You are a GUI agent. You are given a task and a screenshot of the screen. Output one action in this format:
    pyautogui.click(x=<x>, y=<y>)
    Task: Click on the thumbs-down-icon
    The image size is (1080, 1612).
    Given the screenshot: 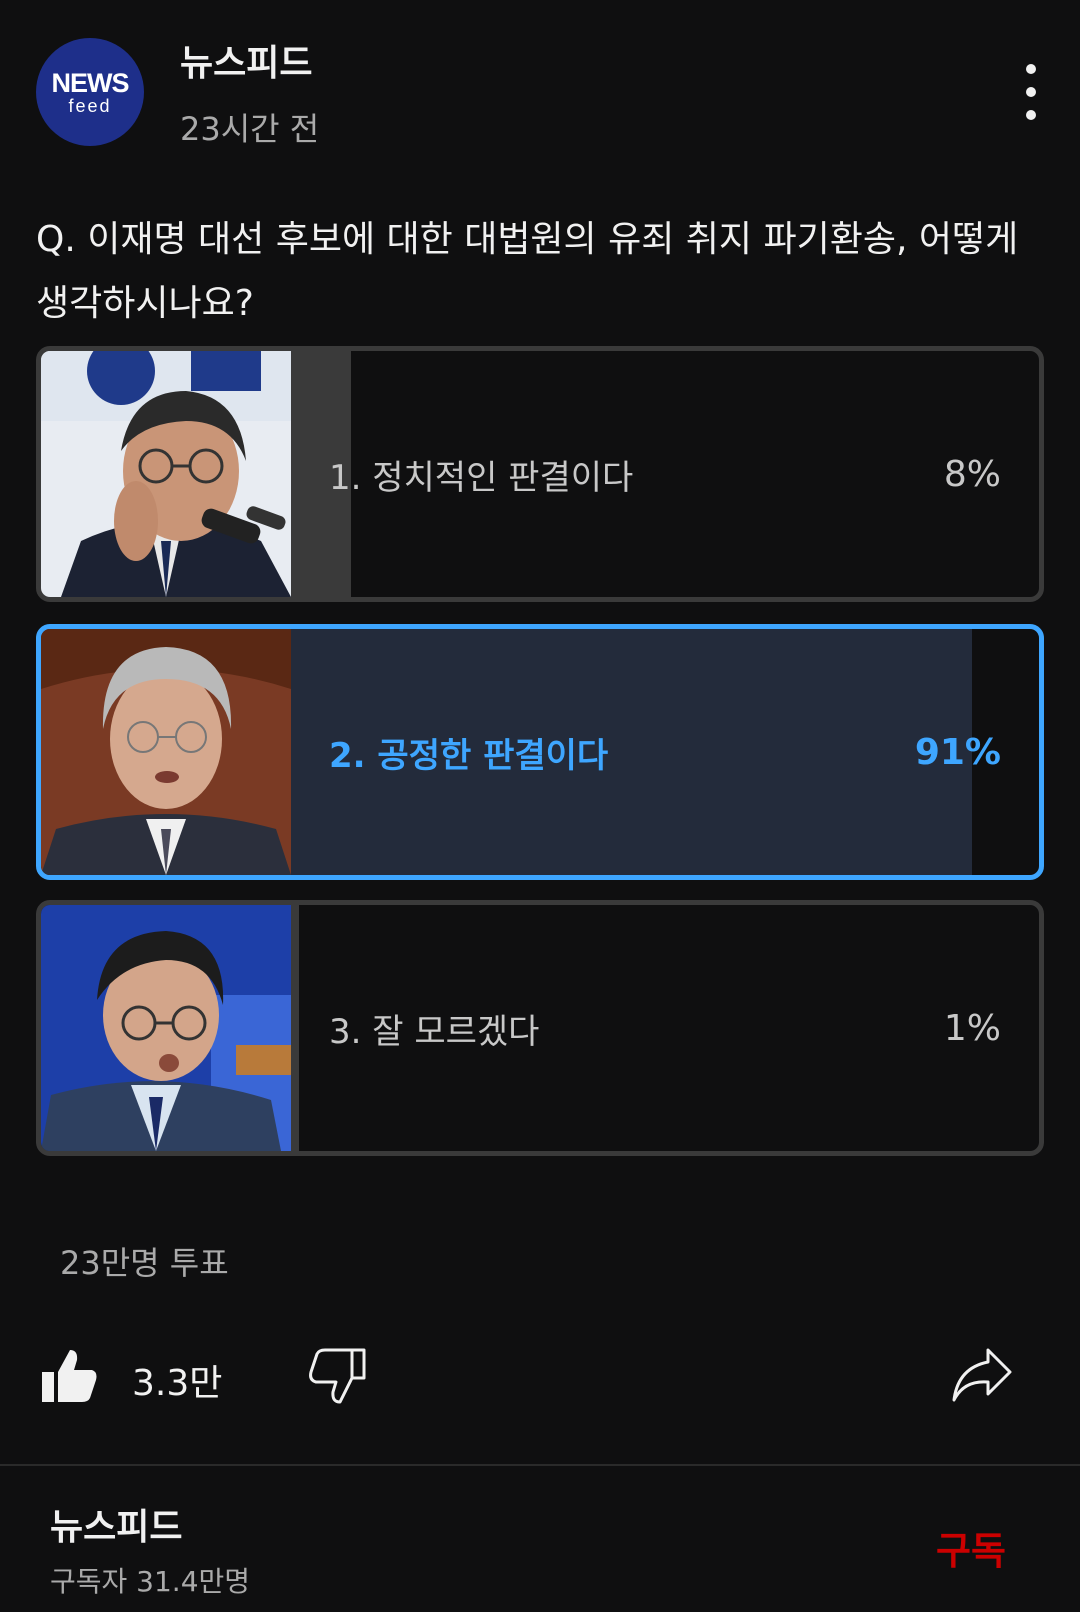 What is the action you would take?
    pyautogui.click(x=336, y=1376)
    